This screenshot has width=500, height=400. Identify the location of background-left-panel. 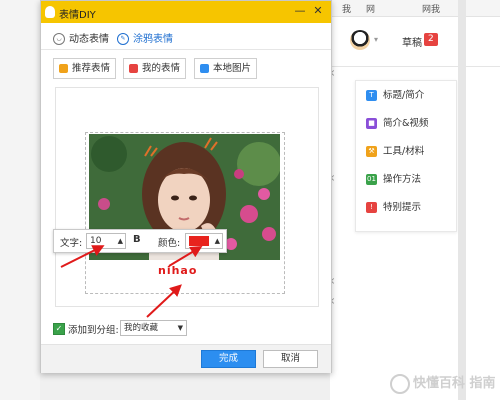
(20, 200).